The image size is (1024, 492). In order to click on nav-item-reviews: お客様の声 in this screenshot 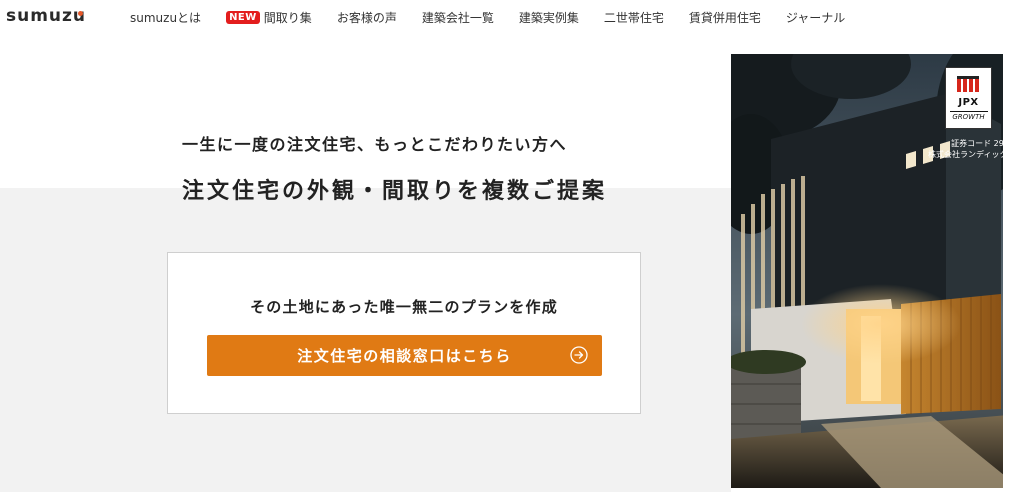, I will do `click(367, 17)`.